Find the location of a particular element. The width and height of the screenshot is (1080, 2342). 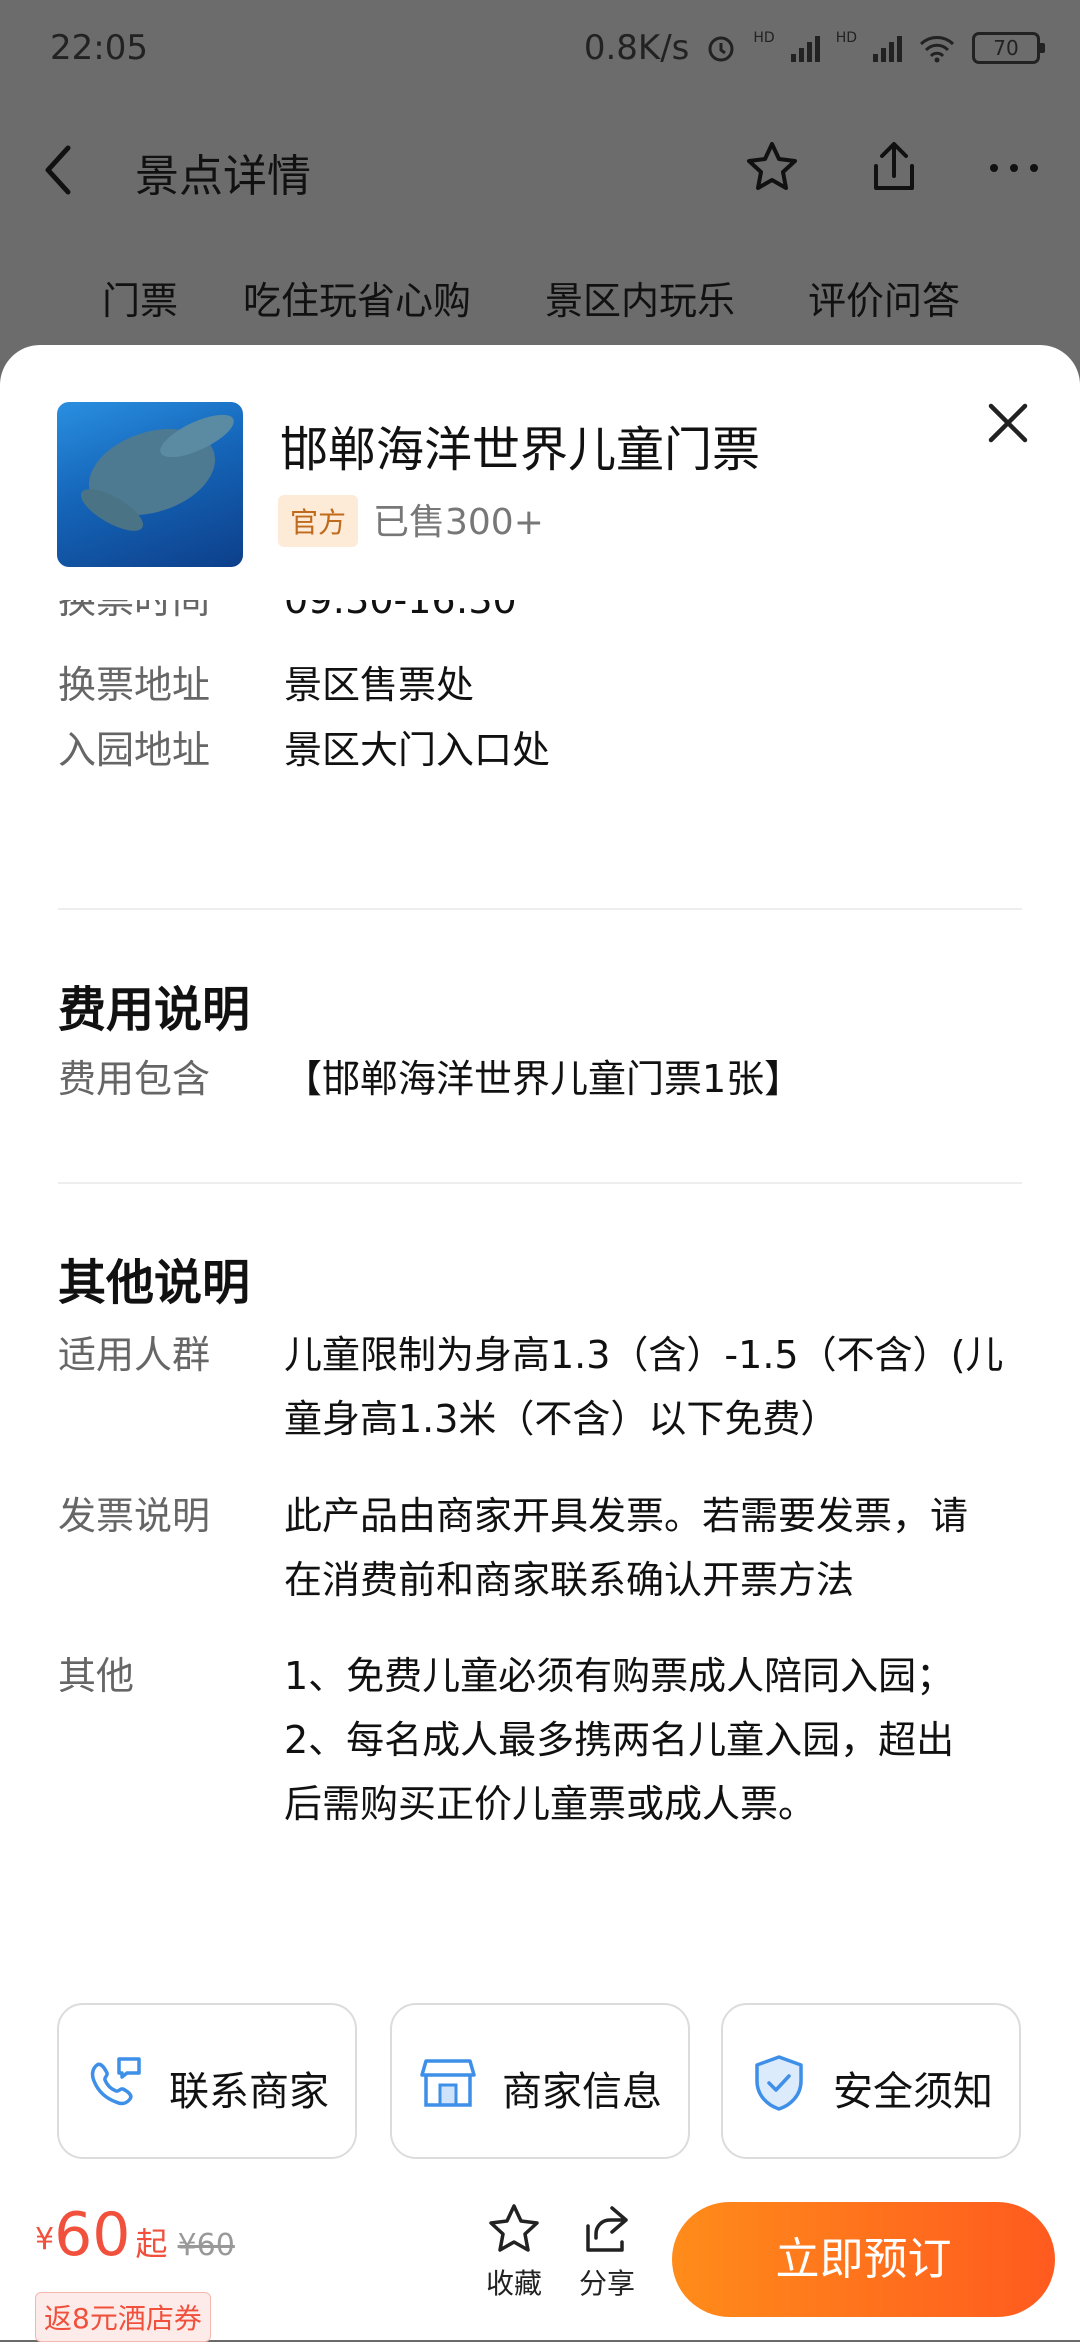

price-block: ¥60 起 ¥60 is located at coordinates (135, 2235).